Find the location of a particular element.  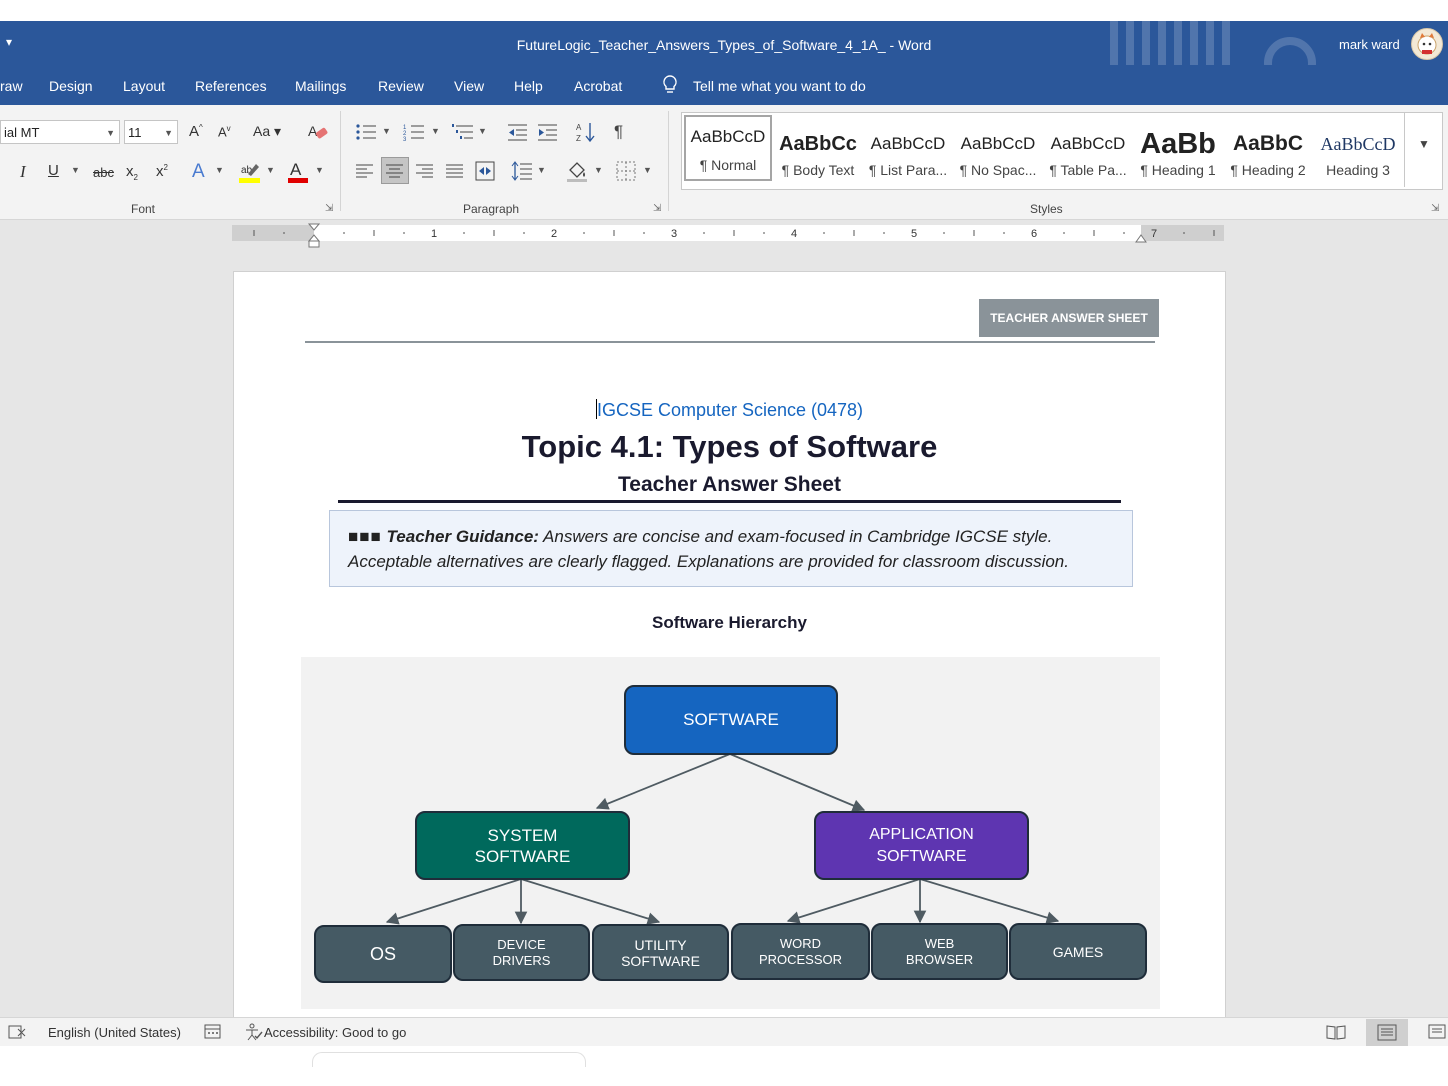

node-games: GAMES is located at coordinates (1078, 951).